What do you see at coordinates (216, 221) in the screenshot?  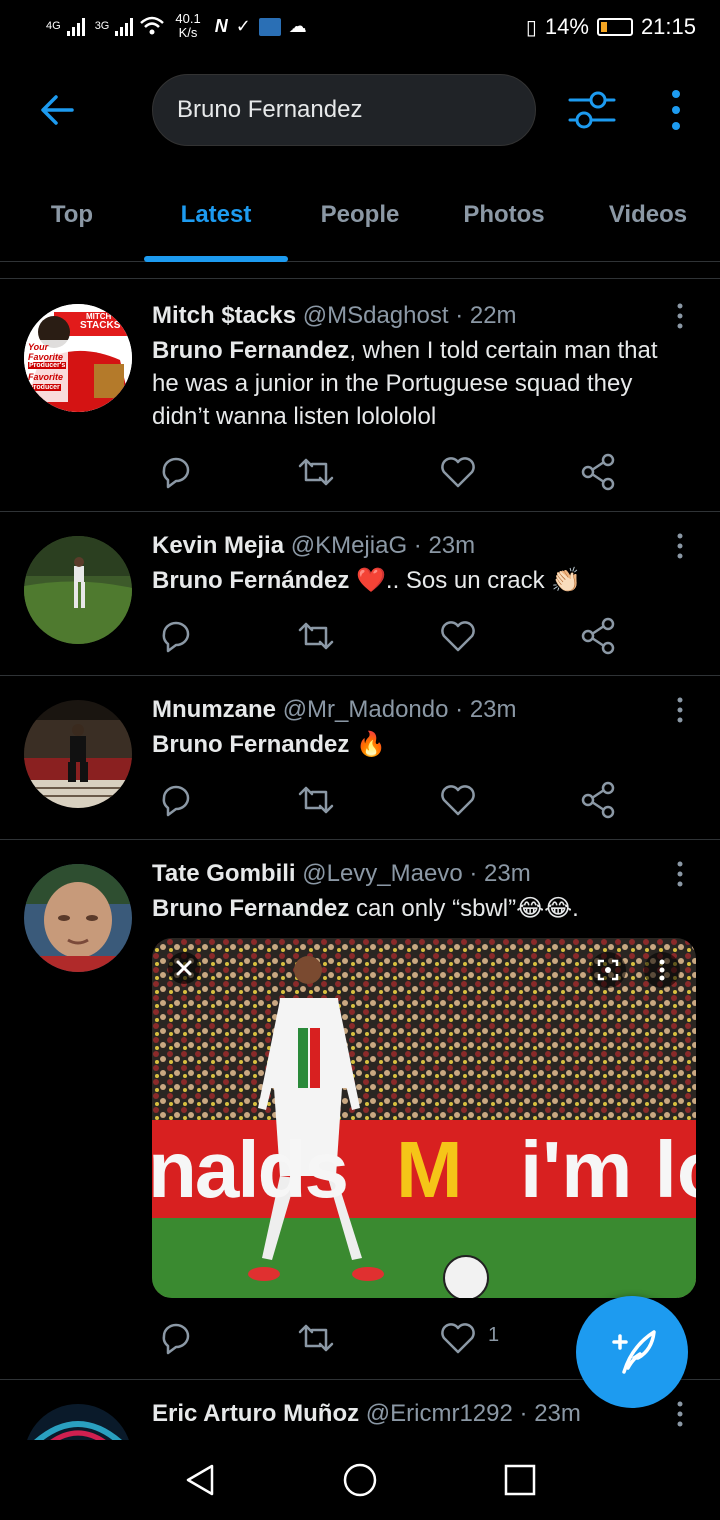 I see `tab-latest: Latest` at bounding box center [216, 221].